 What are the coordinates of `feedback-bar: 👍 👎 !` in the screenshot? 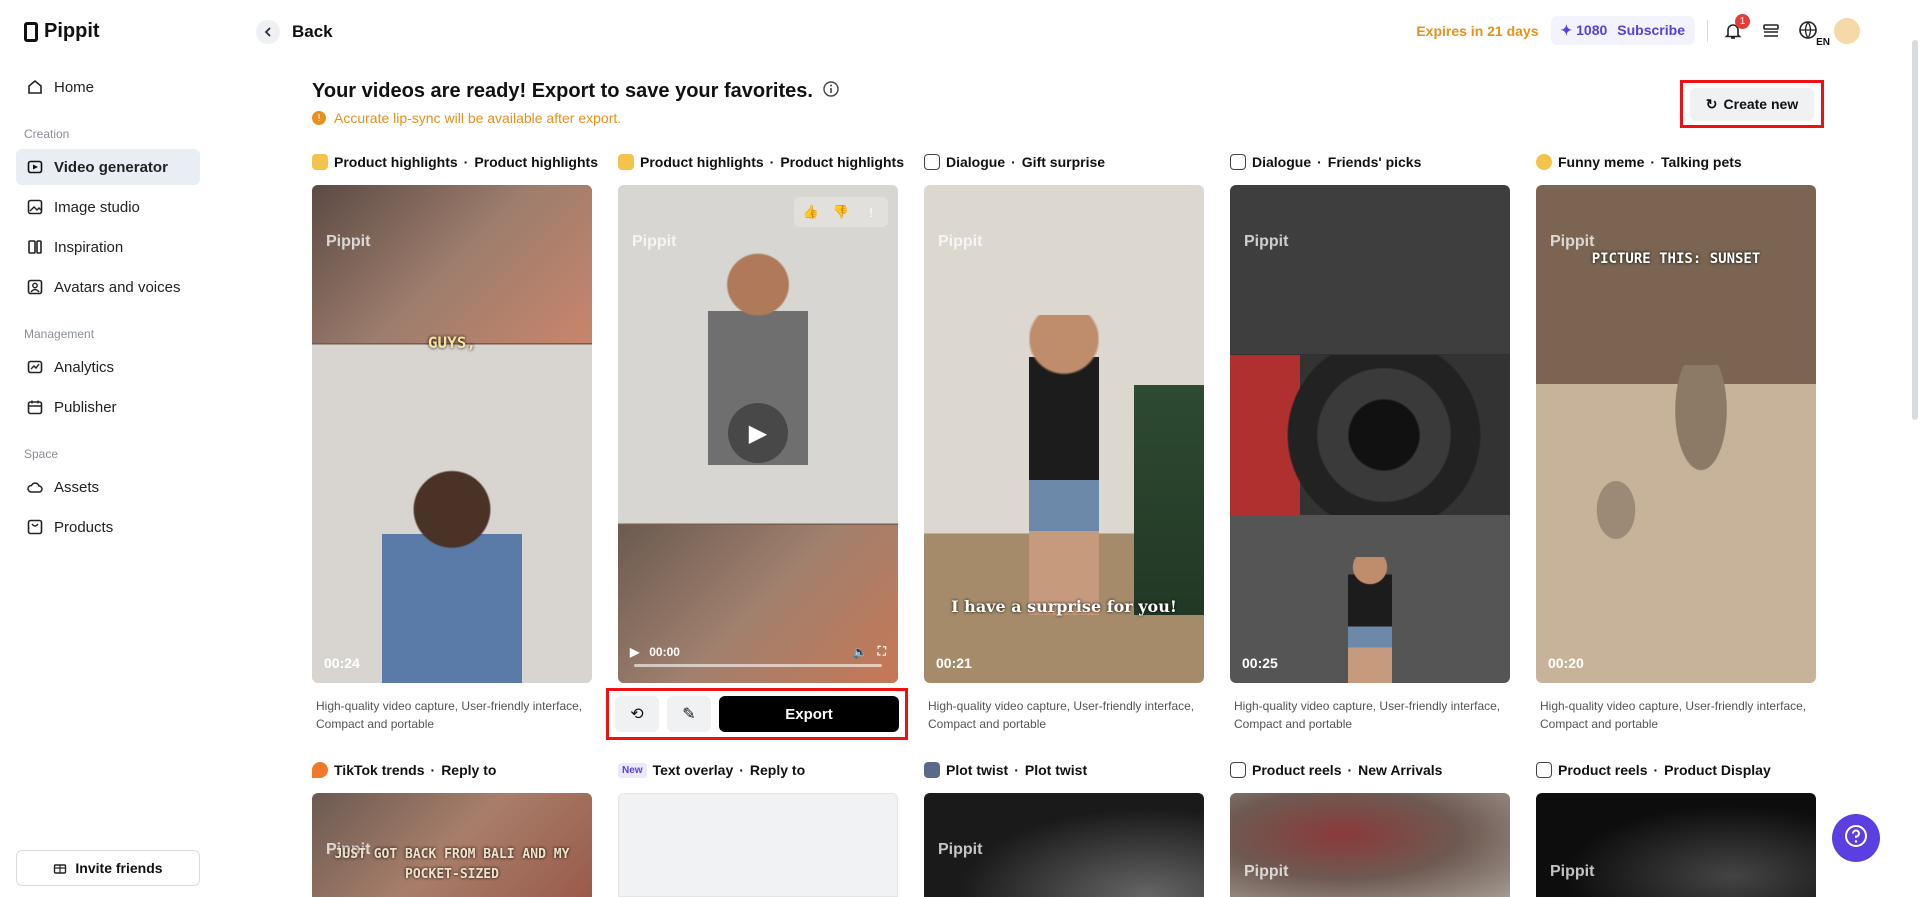 It's located at (841, 212).